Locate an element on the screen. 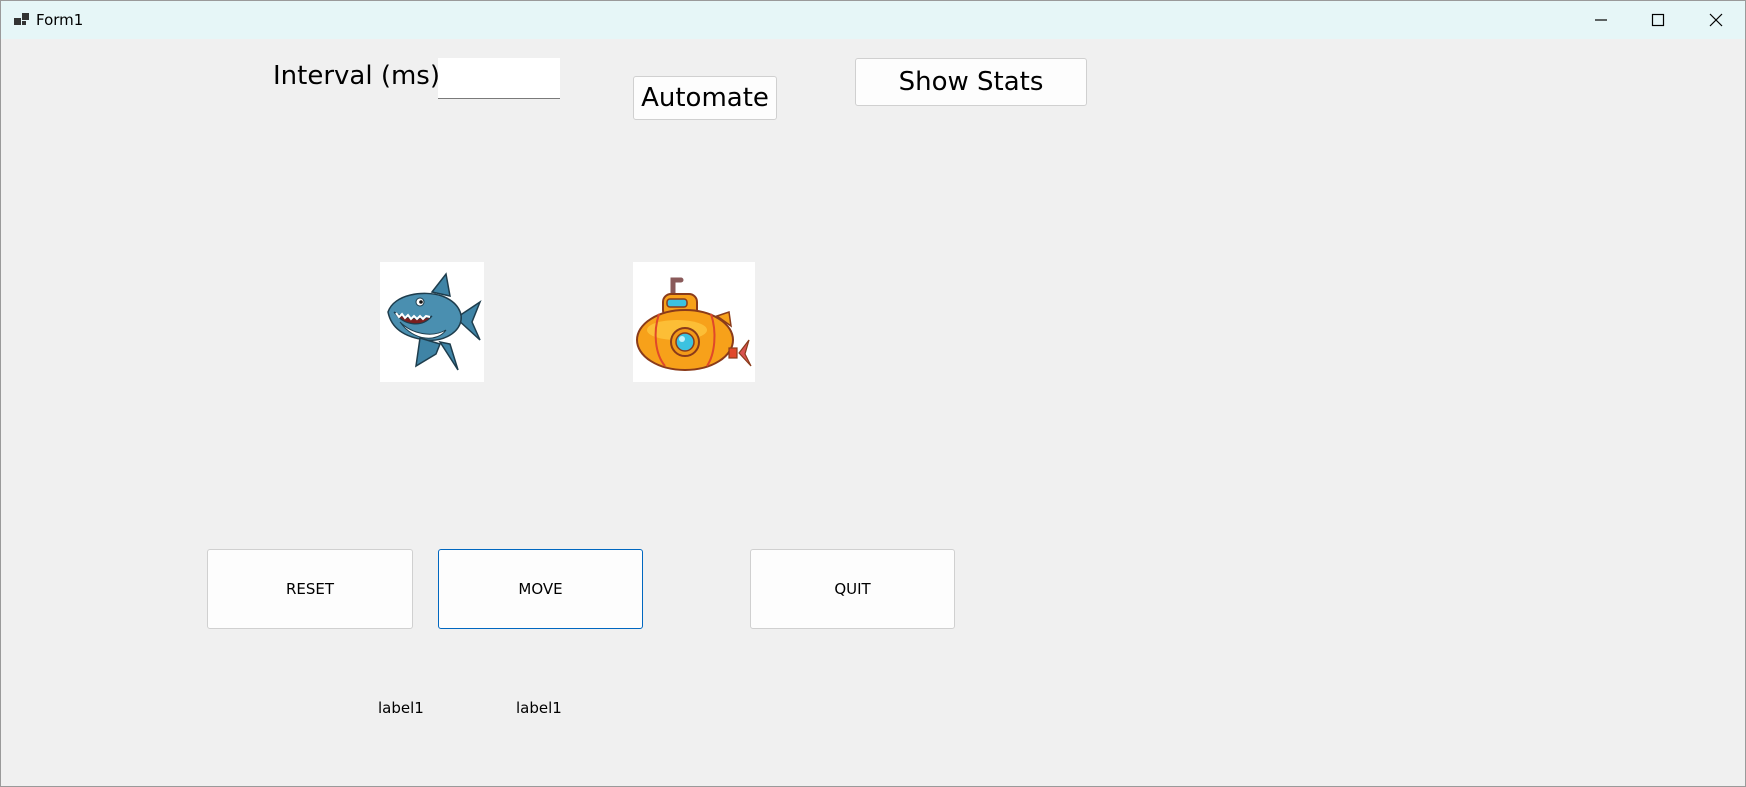 The width and height of the screenshot is (1746, 787). submarine-image is located at coordinates (694, 324).